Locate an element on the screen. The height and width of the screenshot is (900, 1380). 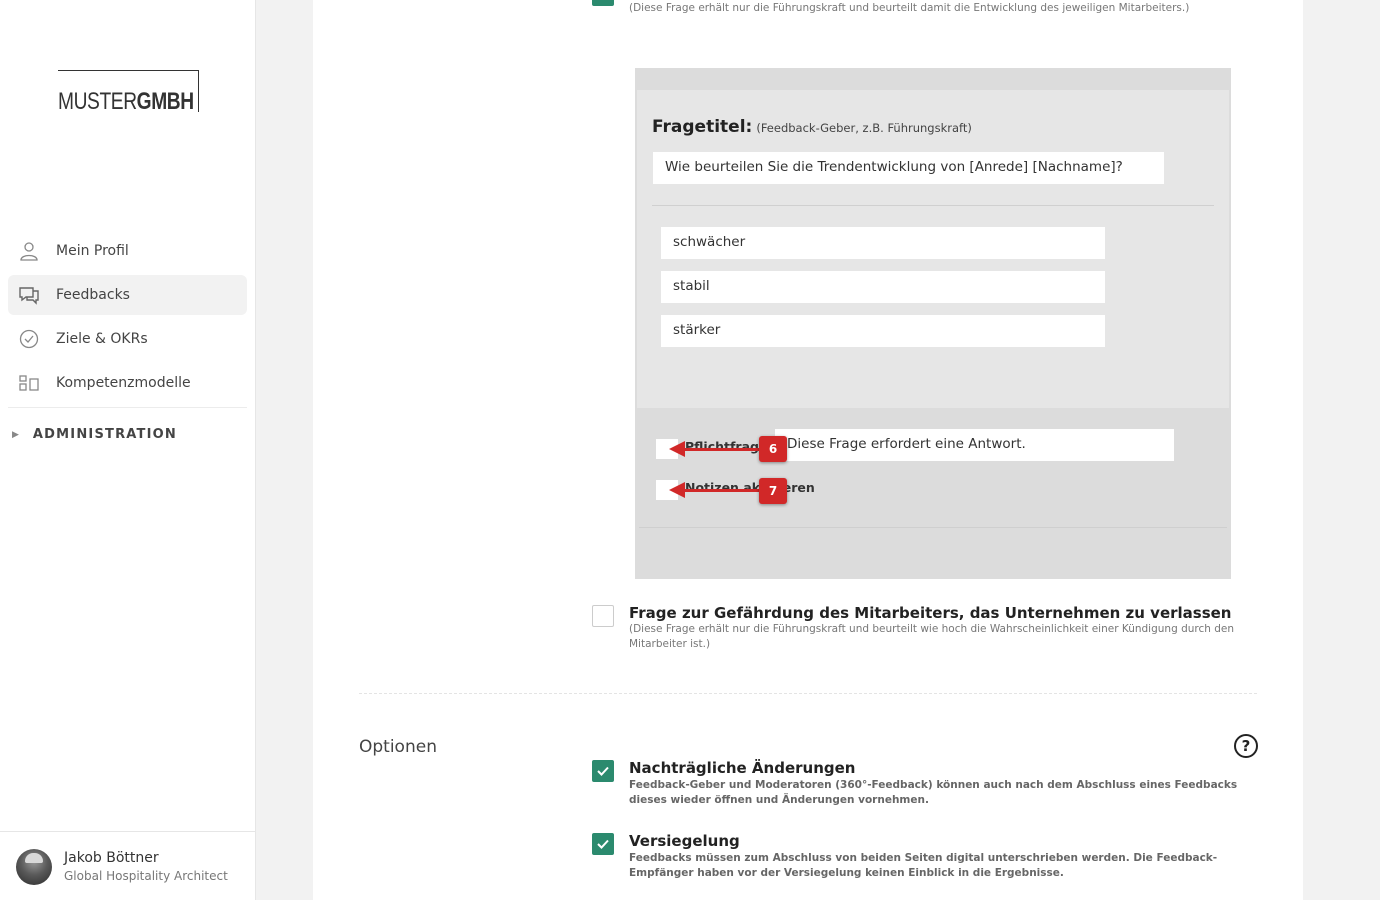
nav-label: Kompetenzmodelle is located at coordinates (123, 383).